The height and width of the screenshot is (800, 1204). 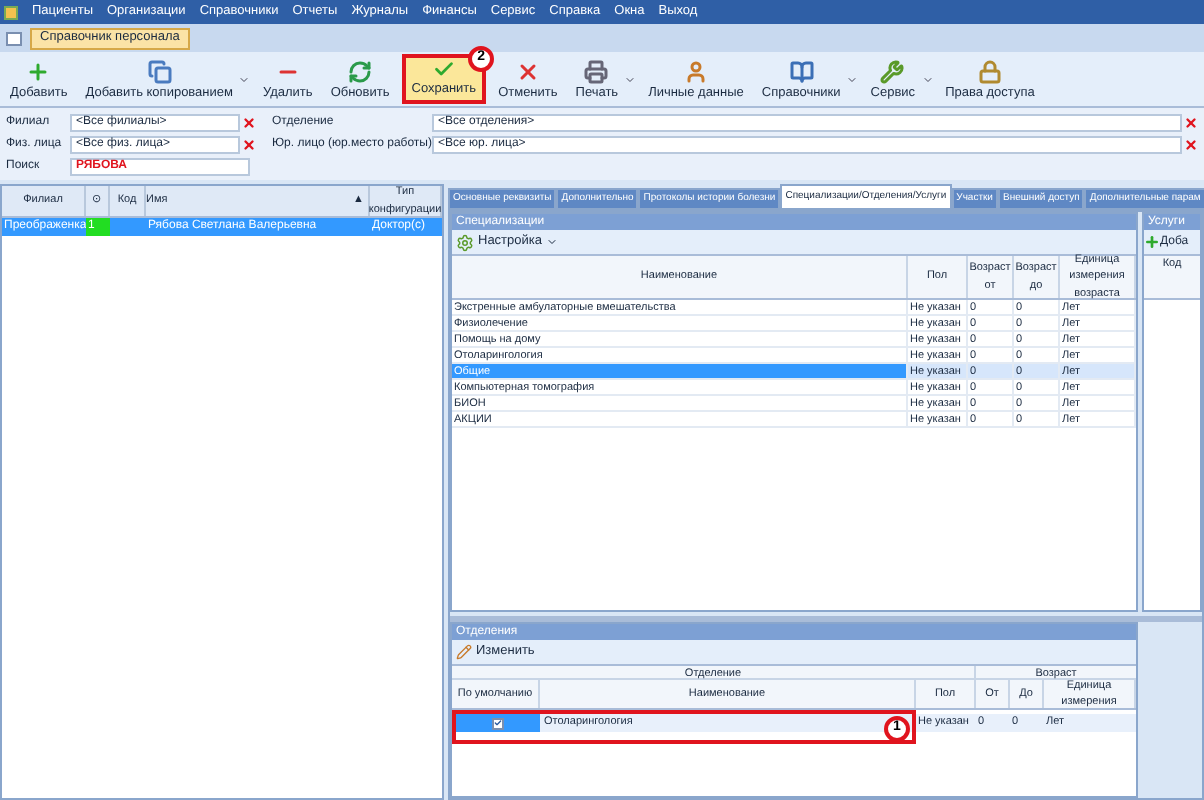 I want to click on checkbox, so click(x=498, y=723).